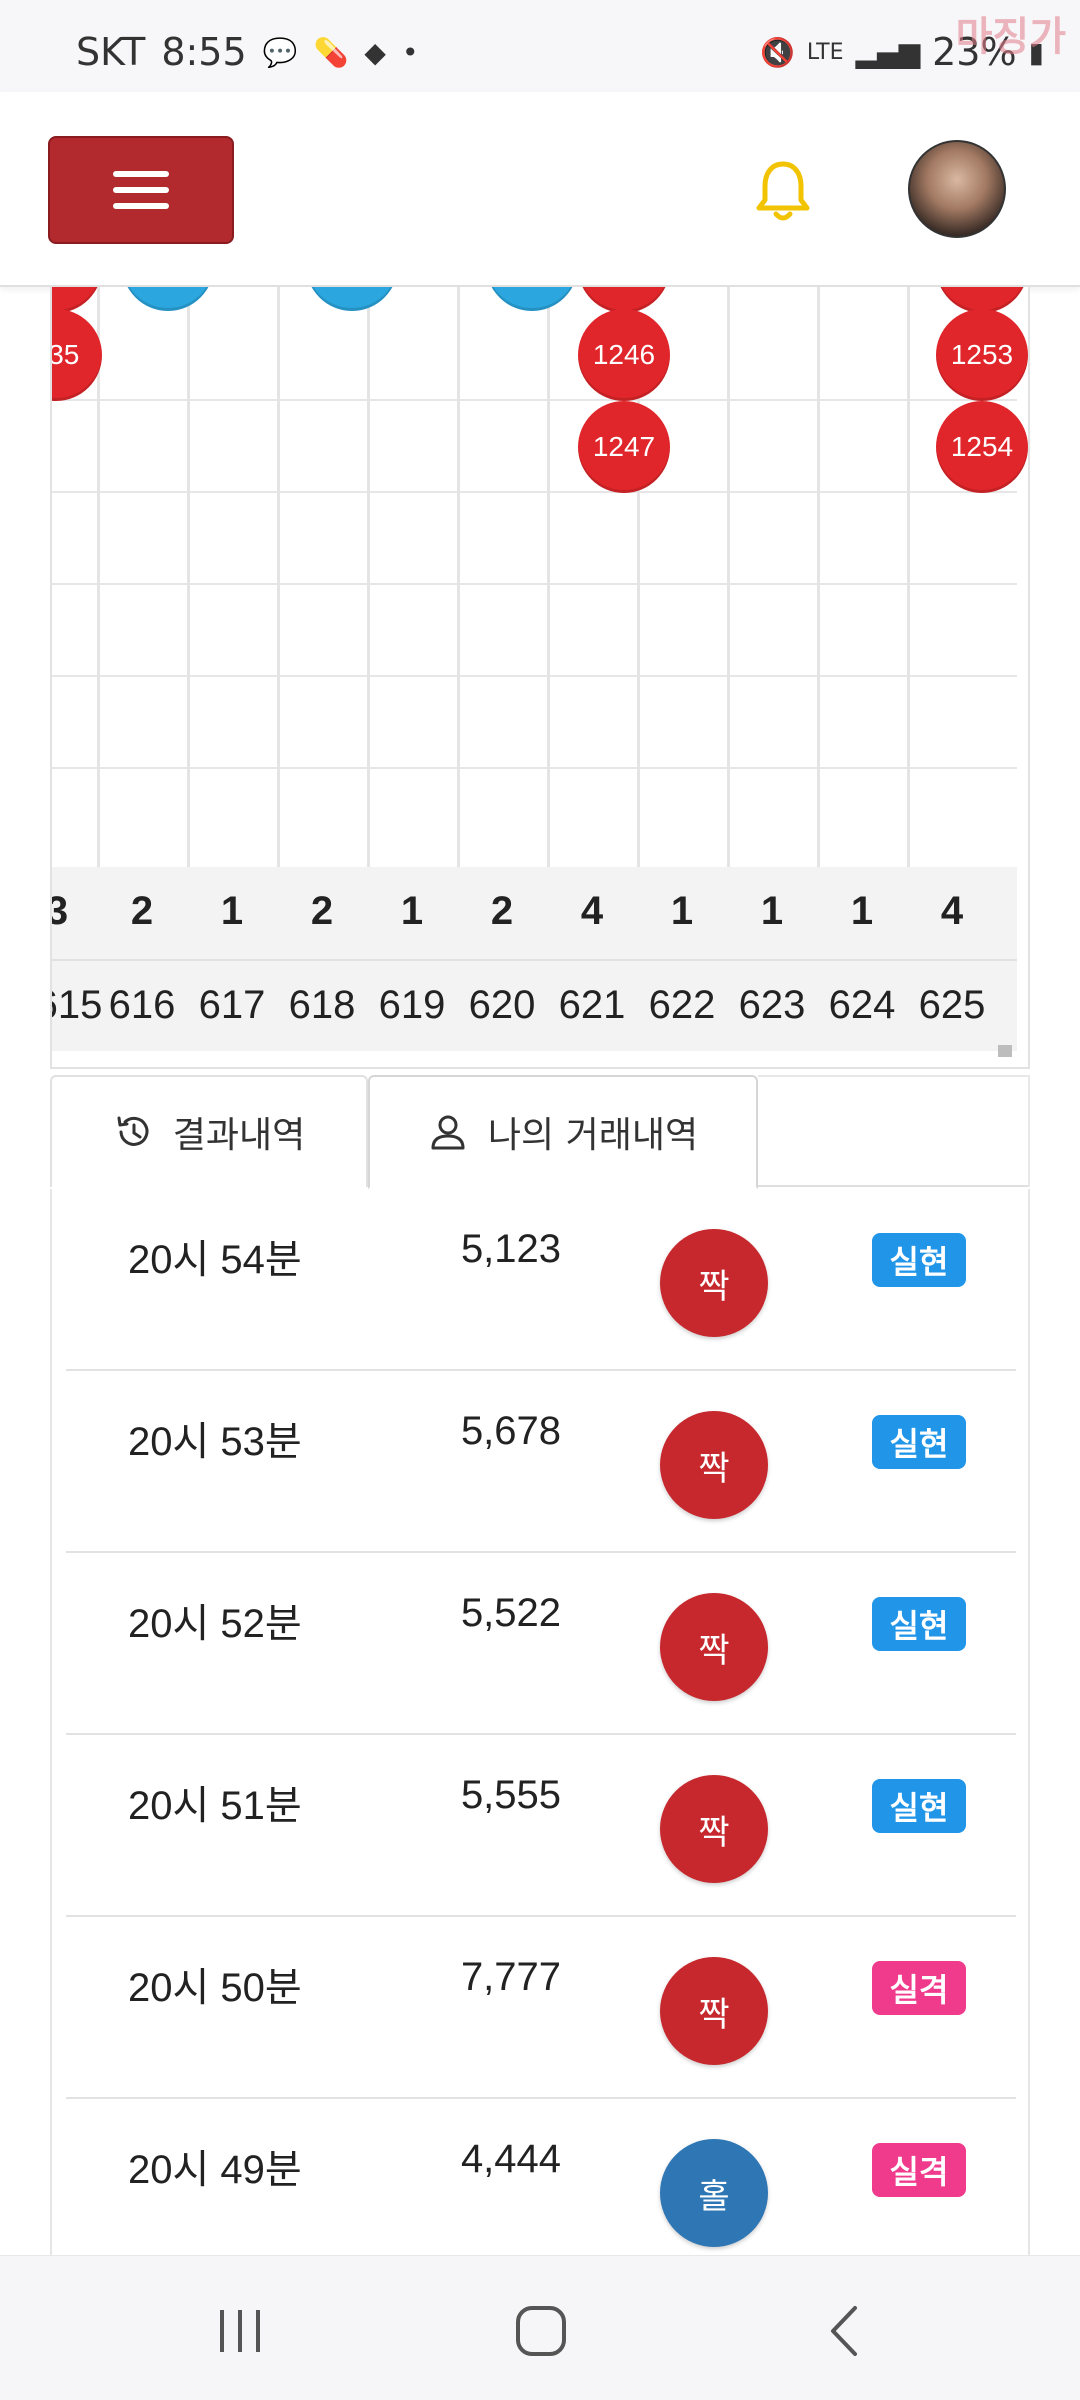 This screenshot has height=2400, width=1080. Describe the element at coordinates (541, 1462) in the screenshot. I see `transaction-row: 20시 53분 5,678 짝 실현` at that location.